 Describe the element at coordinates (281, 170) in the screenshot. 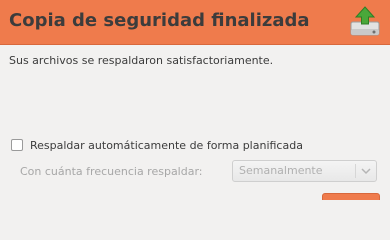

I see `frequency-select-value: Semanalmente` at that location.